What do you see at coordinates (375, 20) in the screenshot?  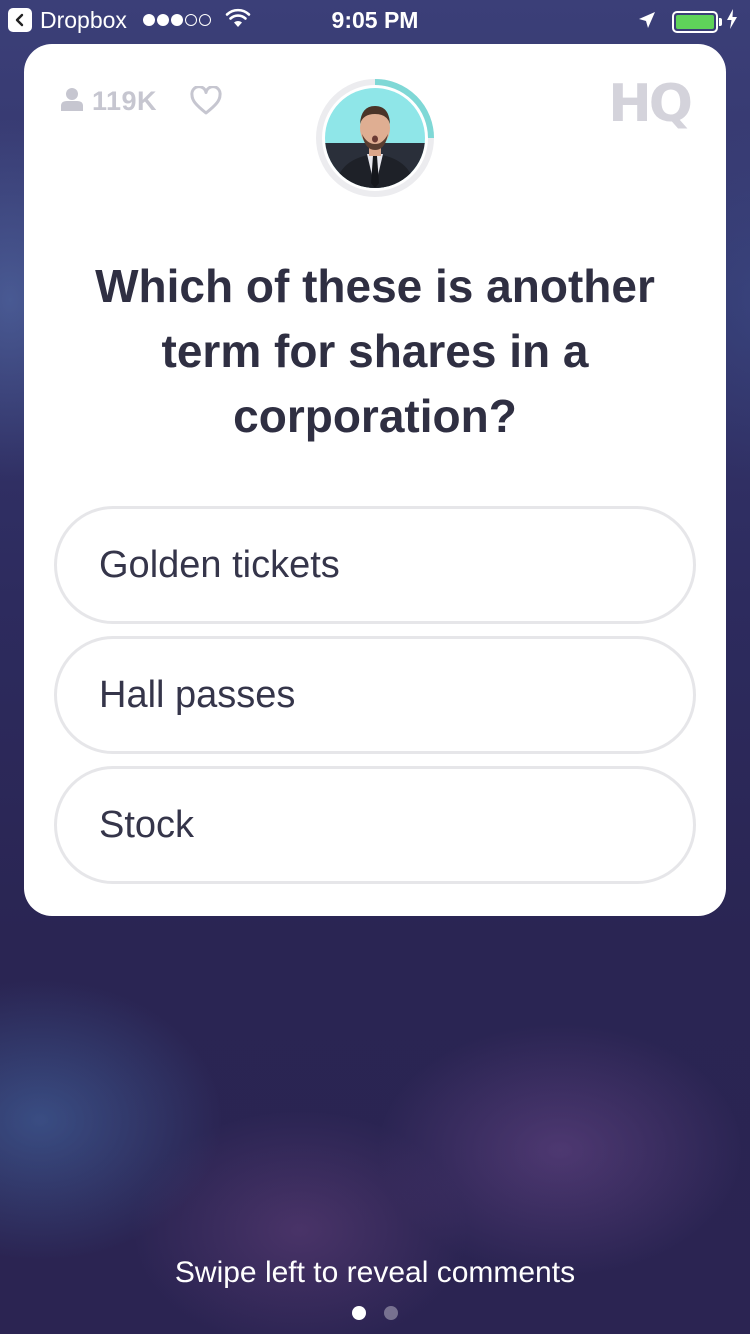 I see `status-bar: Dropbox 9:05 PM` at bounding box center [375, 20].